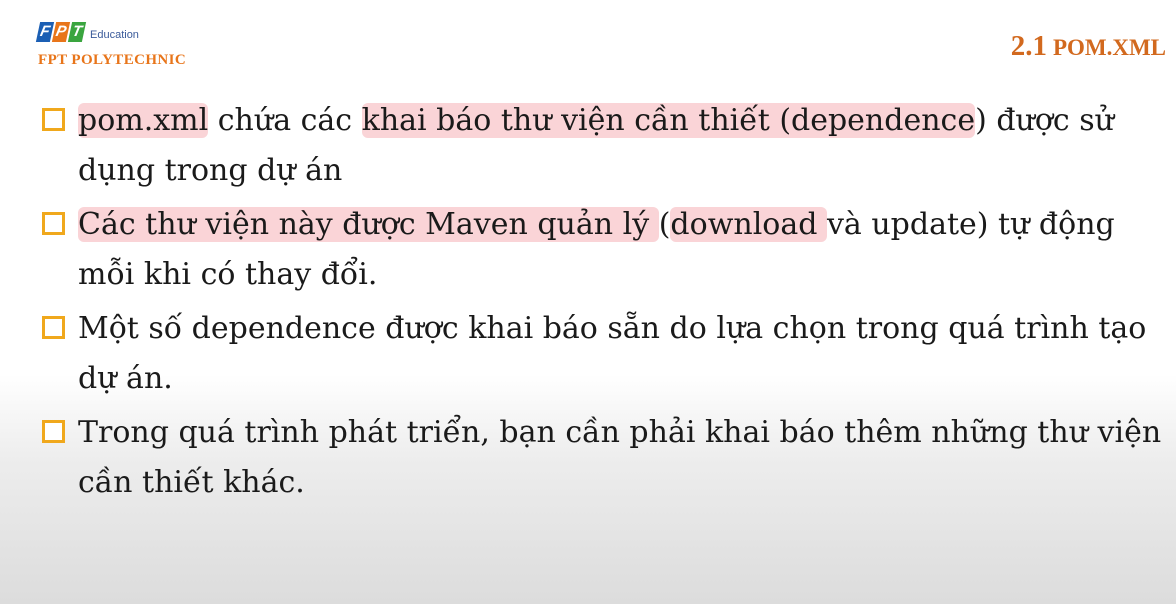  What do you see at coordinates (131, 46) in the screenshot?
I see `fpt-logo: F P T Education FPT POLYTECHNIC` at bounding box center [131, 46].